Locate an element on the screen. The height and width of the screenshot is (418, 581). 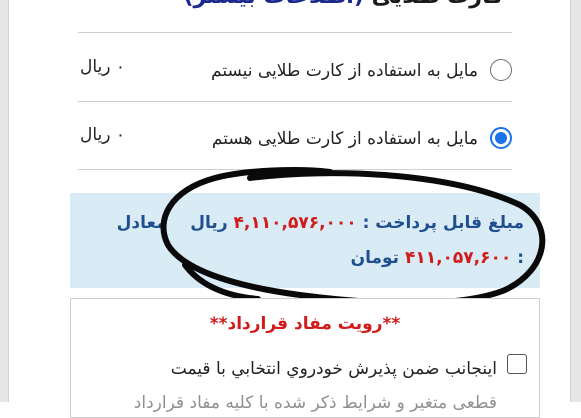
left-frame is located at coordinates (4, 201).